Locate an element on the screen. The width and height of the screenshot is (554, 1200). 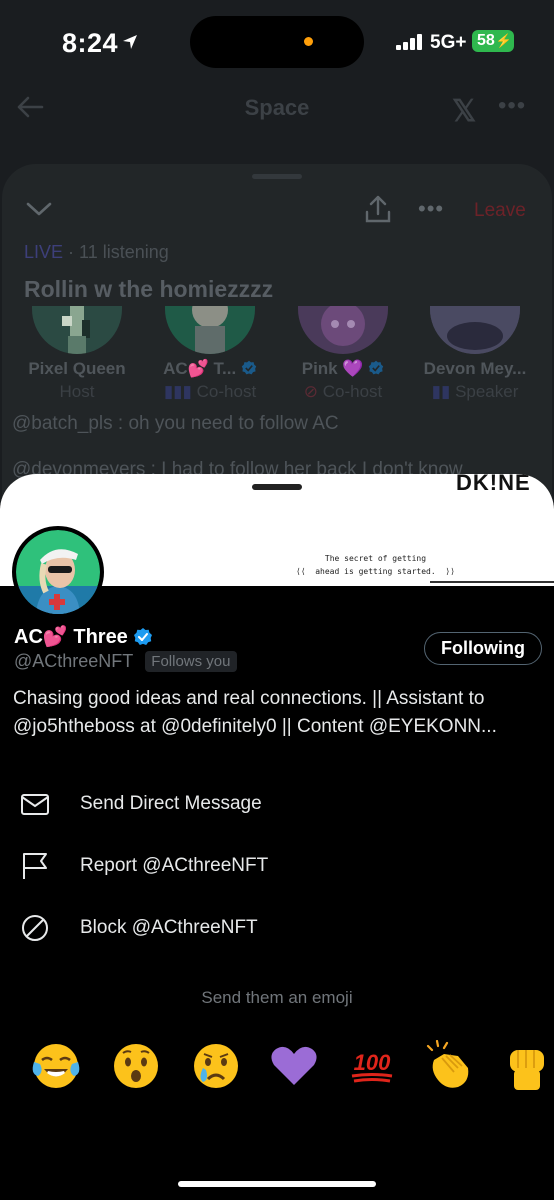
send-direct-message-button: Send Direct Message is located at coordinates (277, 804).